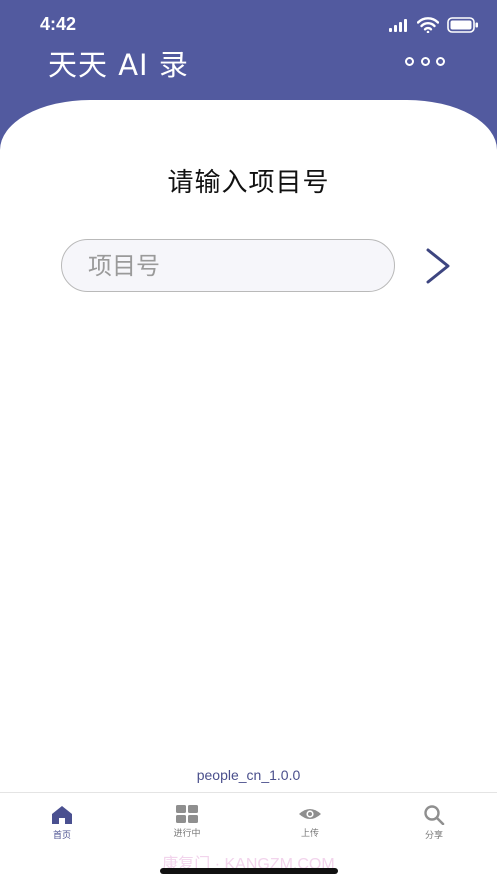 This screenshot has height=883, width=497. I want to click on submit-button, so click(438, 266).